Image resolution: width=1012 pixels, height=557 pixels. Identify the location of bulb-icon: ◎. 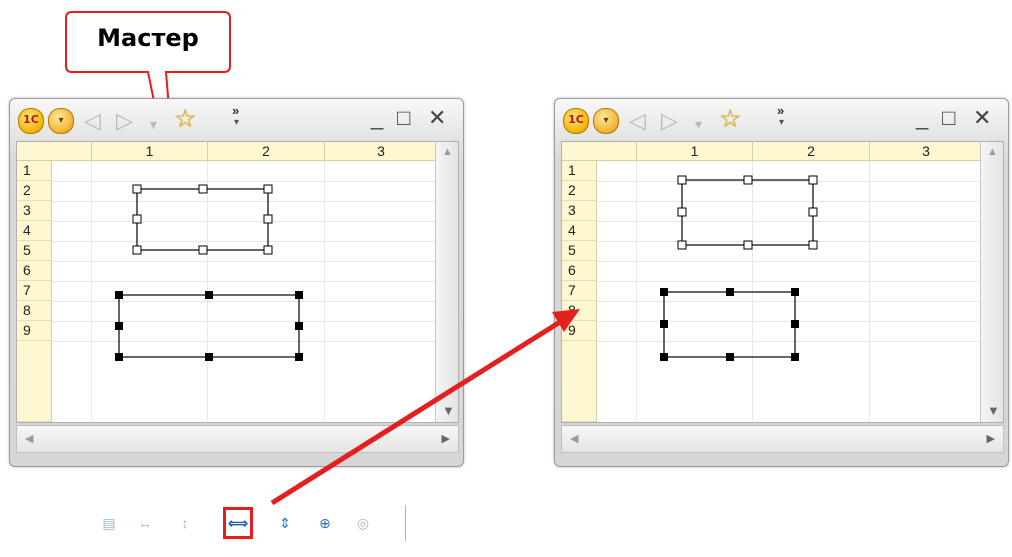
(363, 523).